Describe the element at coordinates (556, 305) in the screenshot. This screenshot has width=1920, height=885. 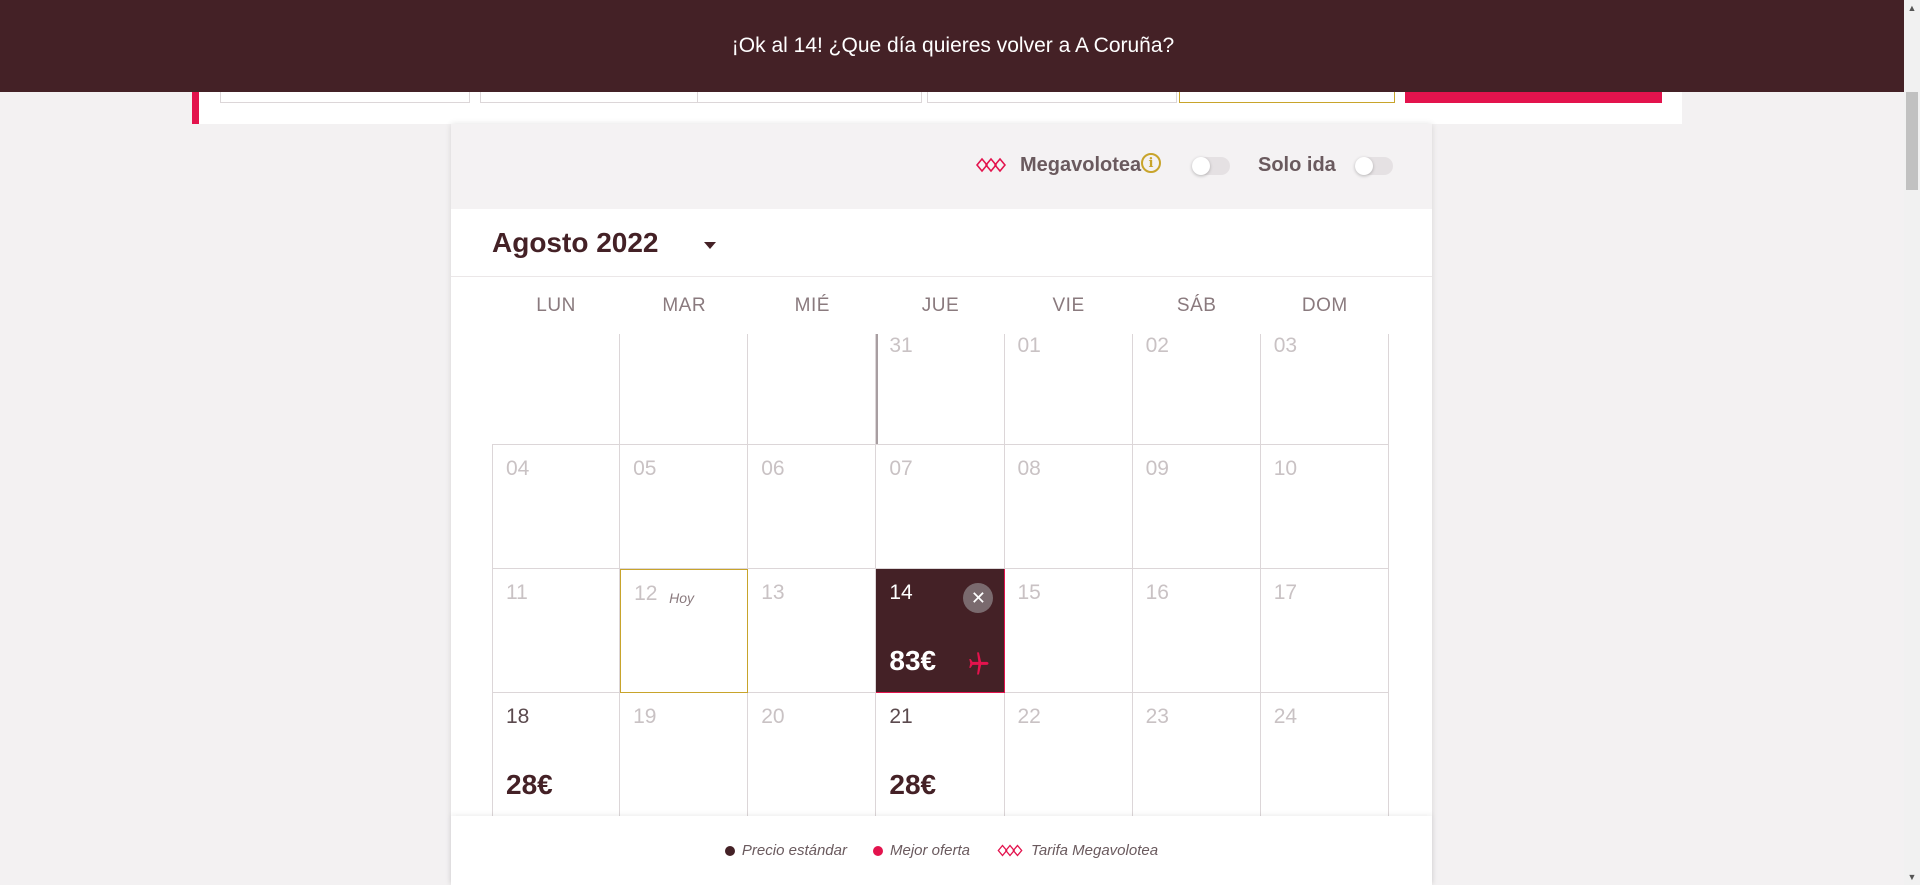
I see `weekday-label: LUN` at that location.